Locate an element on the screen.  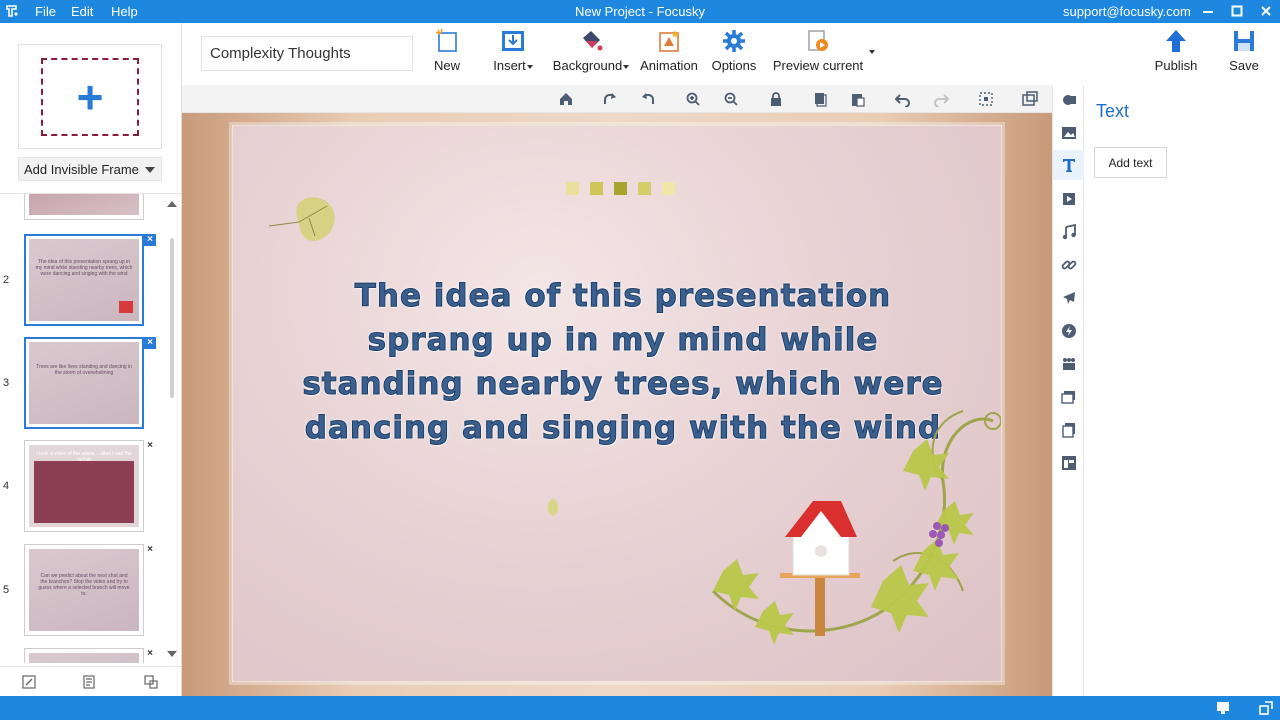
maximize-button is located at coordinates (1237, 11).